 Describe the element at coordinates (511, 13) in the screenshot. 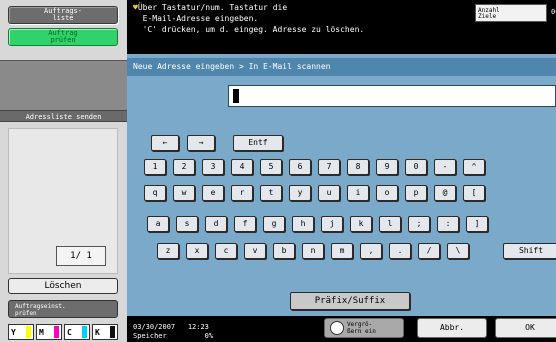

I see `destination-count-label: Anzahl Ziele` at that location.